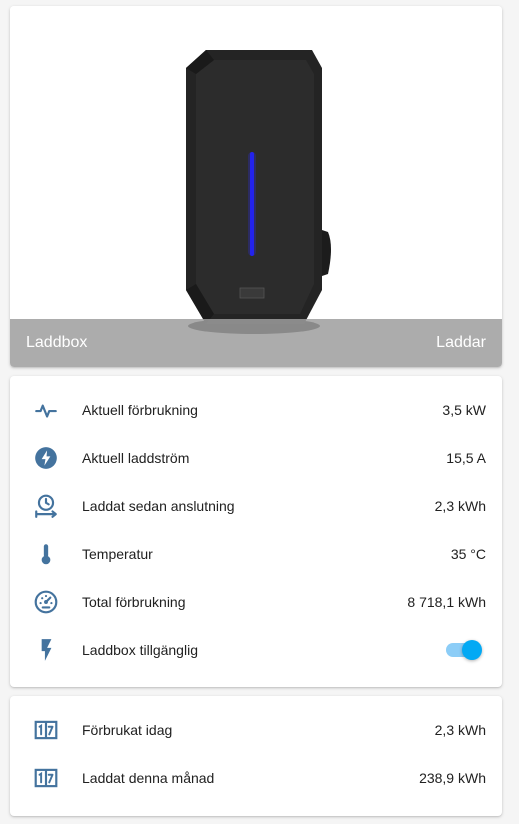 This screenshot has height=824, width=519. I want to click on entity-label: Laddbox tillgänglig, so click(140, 650).